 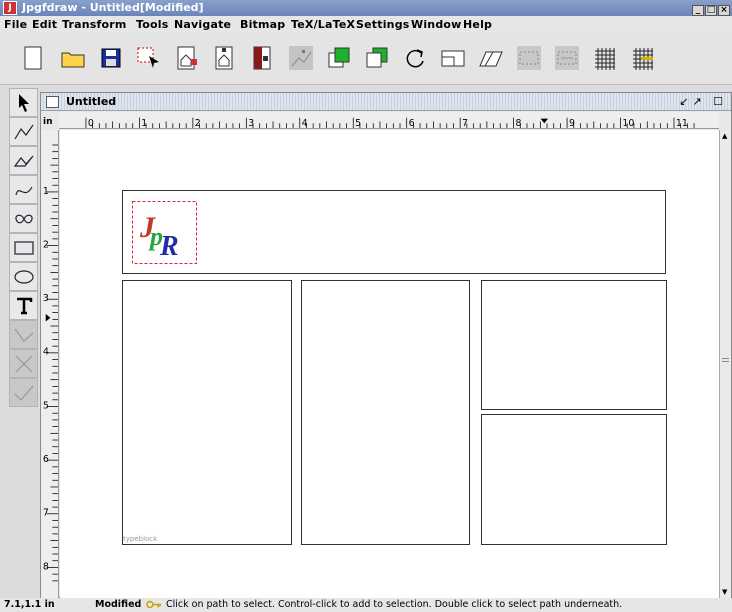 I want to click on scroll-down-arrow-icon: ▼, so click(x=724, y=592).